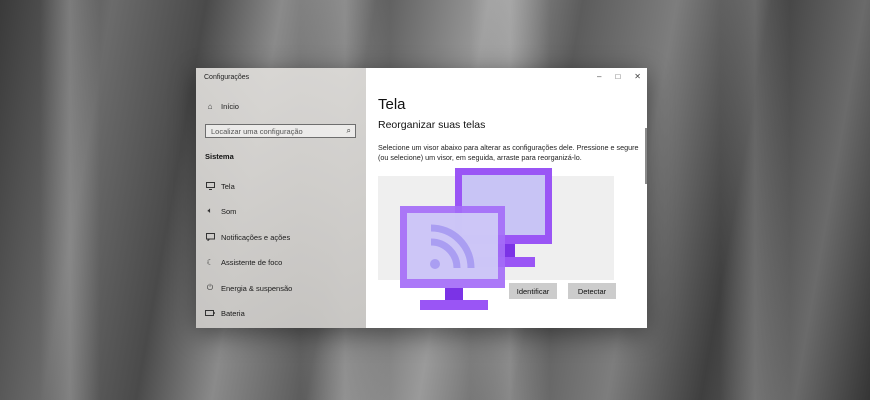 The image size is (870, 400). Describe the element at coordinates (210, 313) in the screenshot. I see `battery-icon` at that location.